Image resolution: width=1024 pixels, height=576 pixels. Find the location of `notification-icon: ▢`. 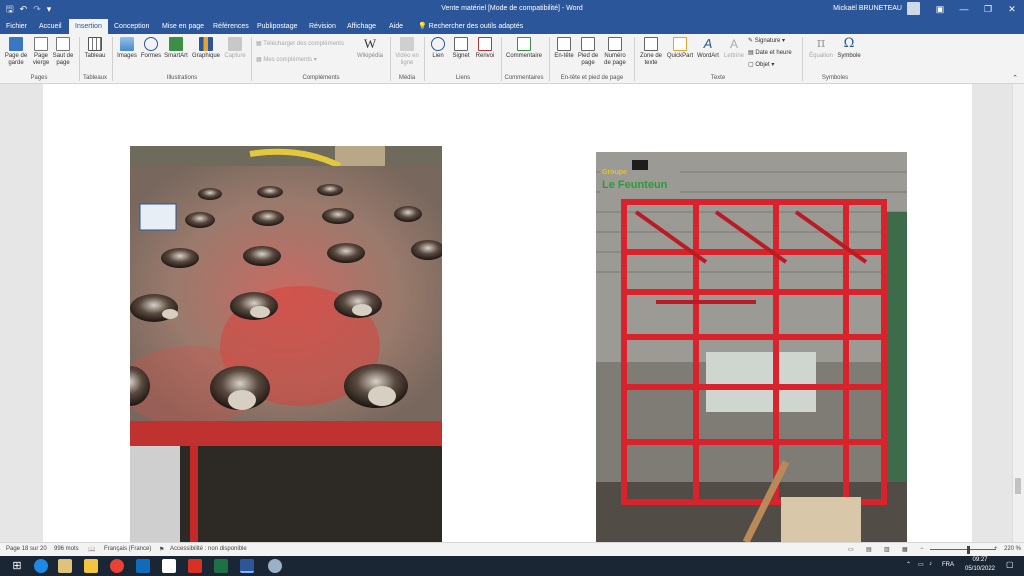

notification-icon: ▢ is located at coordinates (1010, 564).